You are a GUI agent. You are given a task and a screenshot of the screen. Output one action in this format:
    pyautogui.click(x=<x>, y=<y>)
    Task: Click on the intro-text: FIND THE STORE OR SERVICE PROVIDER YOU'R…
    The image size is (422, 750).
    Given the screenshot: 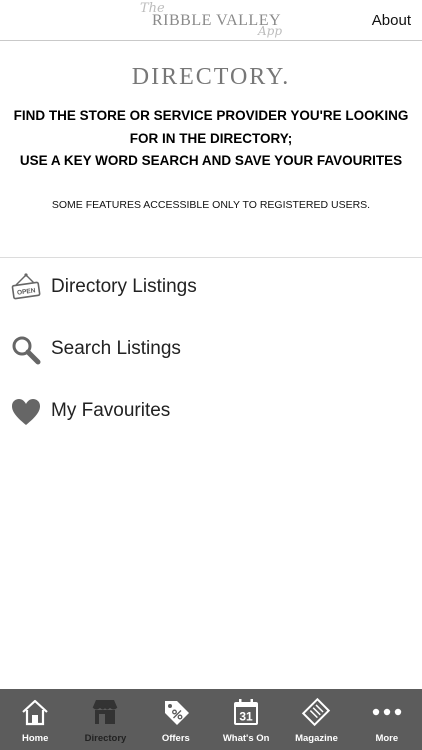 What is the action you would take?
    pyautogui.click(x=211, y=139)
    